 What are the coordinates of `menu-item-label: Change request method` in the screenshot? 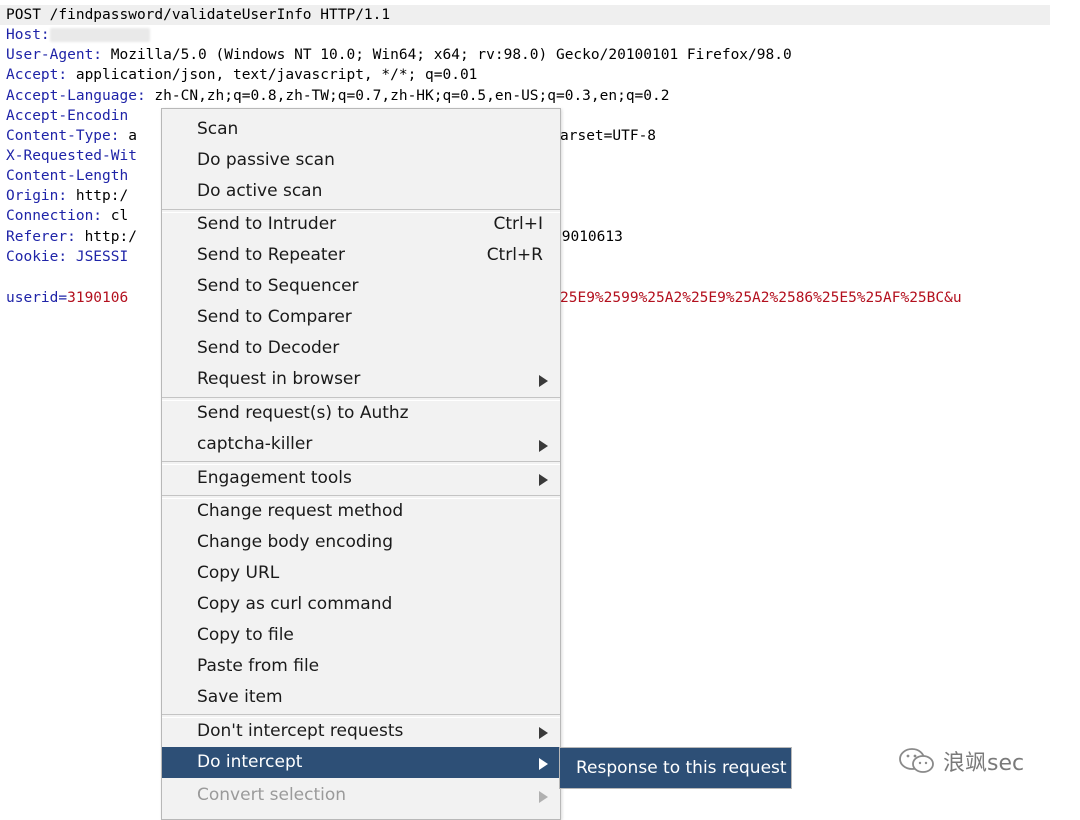 It's located at (300, 511).